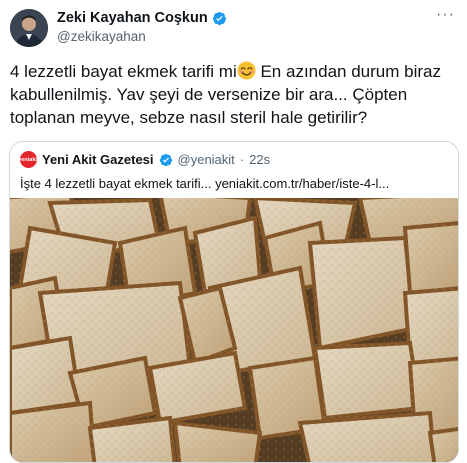 The image size is (467, 463). What do you see at coordinates (123, 71) in the screenshot?
I see `tweet-text-part1: 4 lezzetli bayat ekmek tarifi mi` at bounding box center [123, 71].